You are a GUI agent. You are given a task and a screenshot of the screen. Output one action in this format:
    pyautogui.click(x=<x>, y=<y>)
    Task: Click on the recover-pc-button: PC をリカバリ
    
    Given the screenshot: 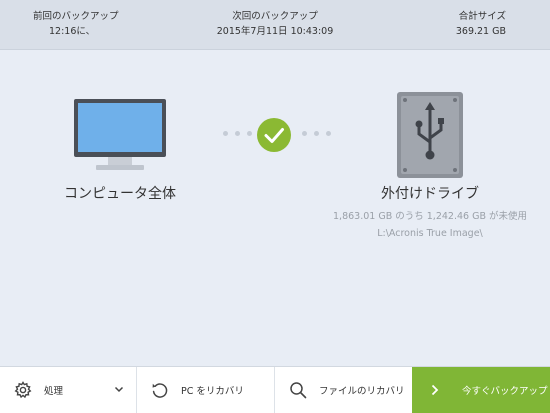 What is the action you would take?
    pyautogui.click(x=206, y=390)
    